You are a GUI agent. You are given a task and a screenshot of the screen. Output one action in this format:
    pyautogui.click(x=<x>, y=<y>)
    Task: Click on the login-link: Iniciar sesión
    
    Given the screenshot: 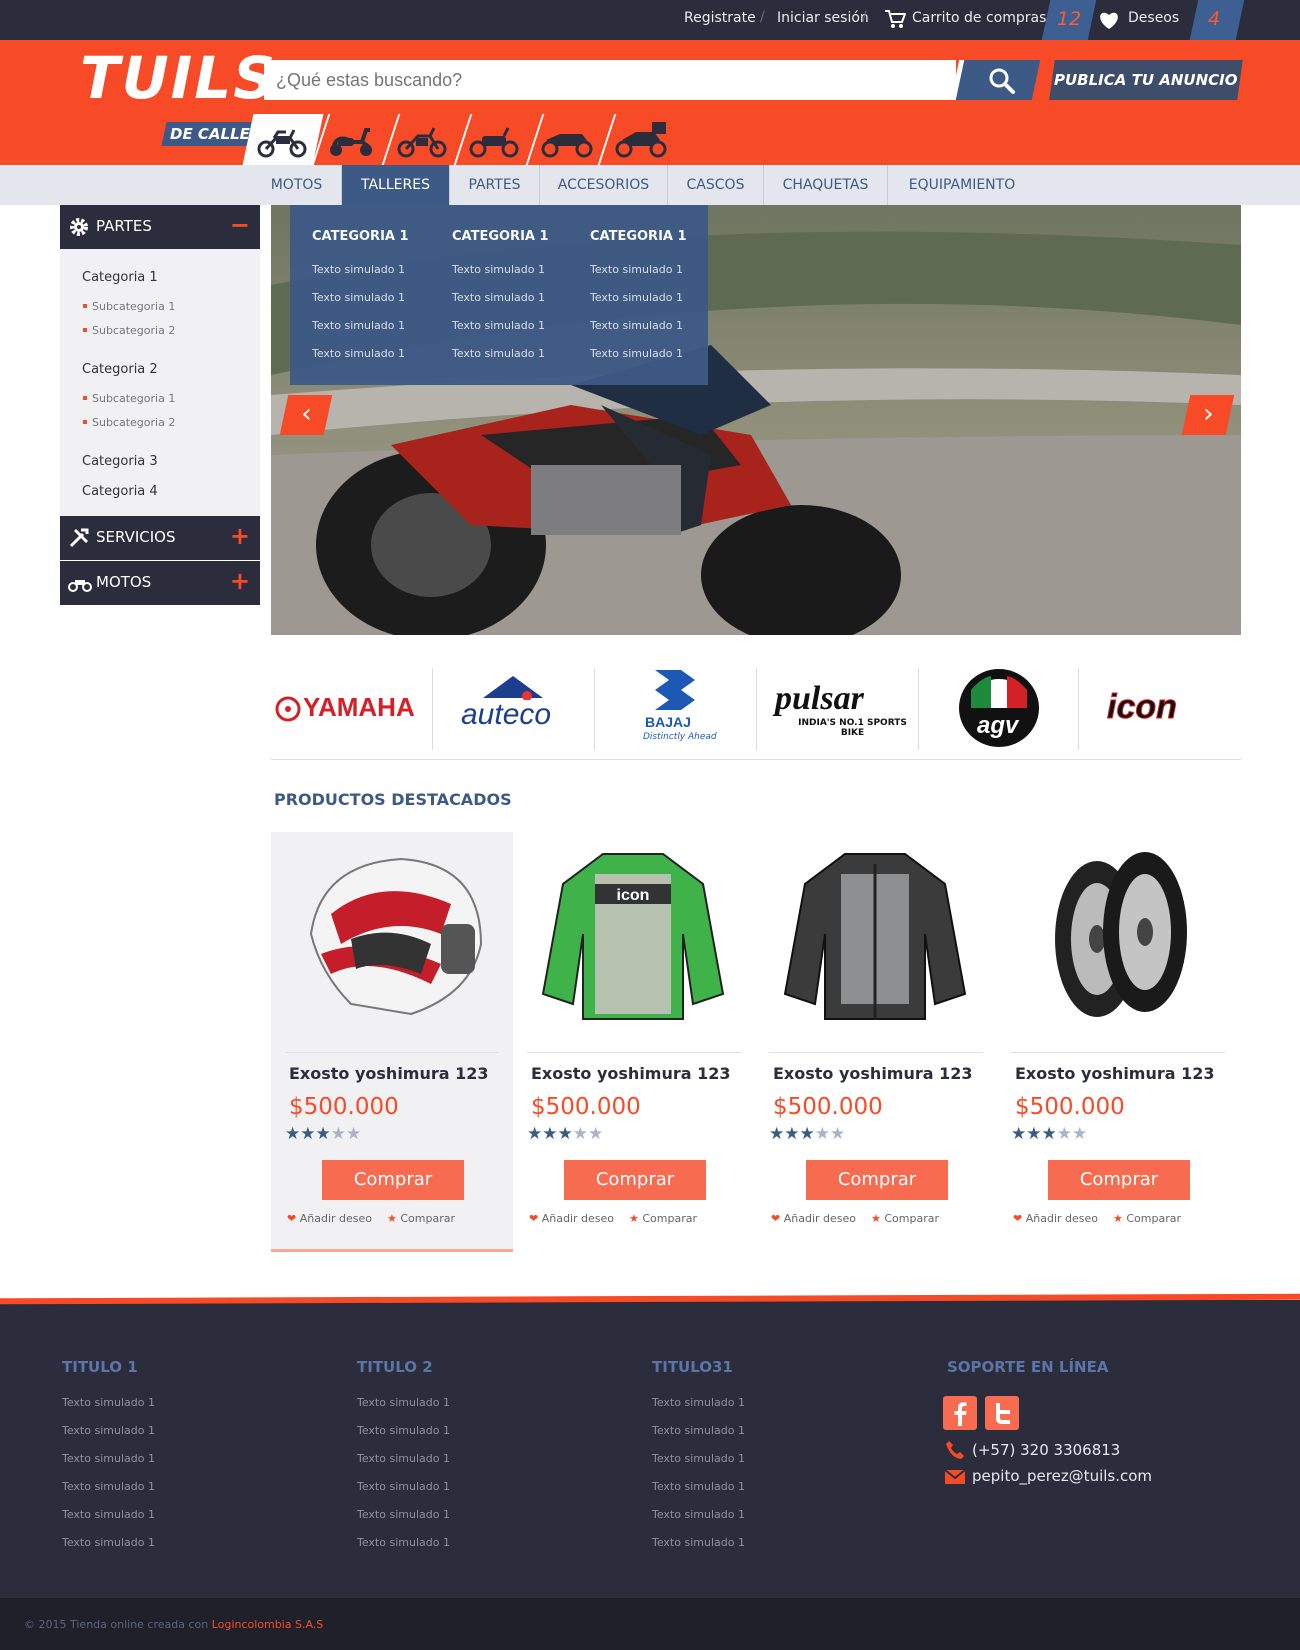 What is the action you would take?
    pyautogui.click(x=823, y=18)
    